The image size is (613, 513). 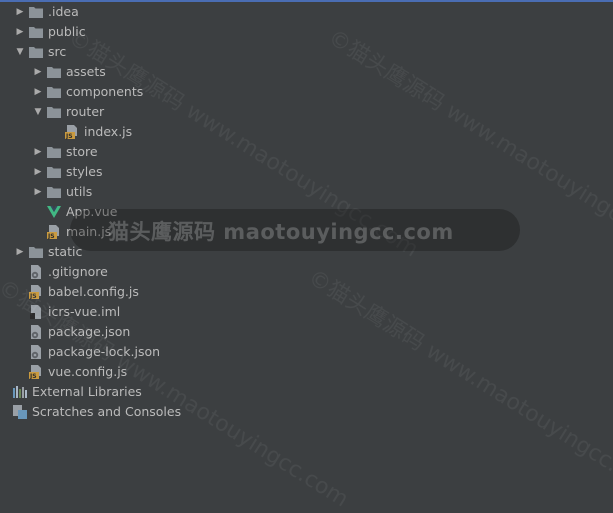 What do you see at coordinates (82, 151) in the screenshot?
I see `tree-item-label: store` at bounding box center [82, 151].